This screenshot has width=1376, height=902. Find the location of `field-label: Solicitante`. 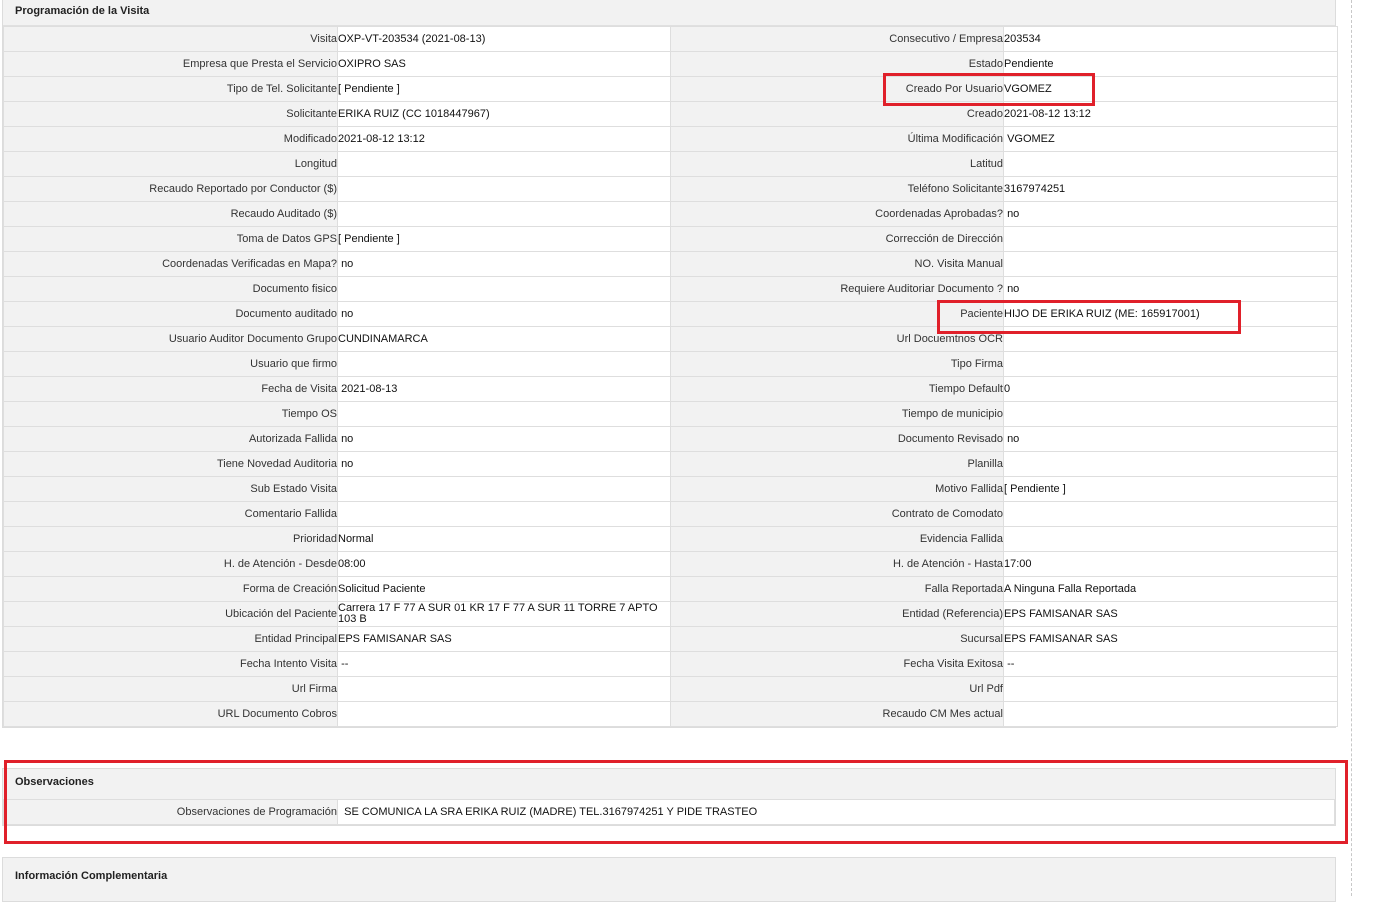

field-label: Solicitante is located at coordinates (170, 114).